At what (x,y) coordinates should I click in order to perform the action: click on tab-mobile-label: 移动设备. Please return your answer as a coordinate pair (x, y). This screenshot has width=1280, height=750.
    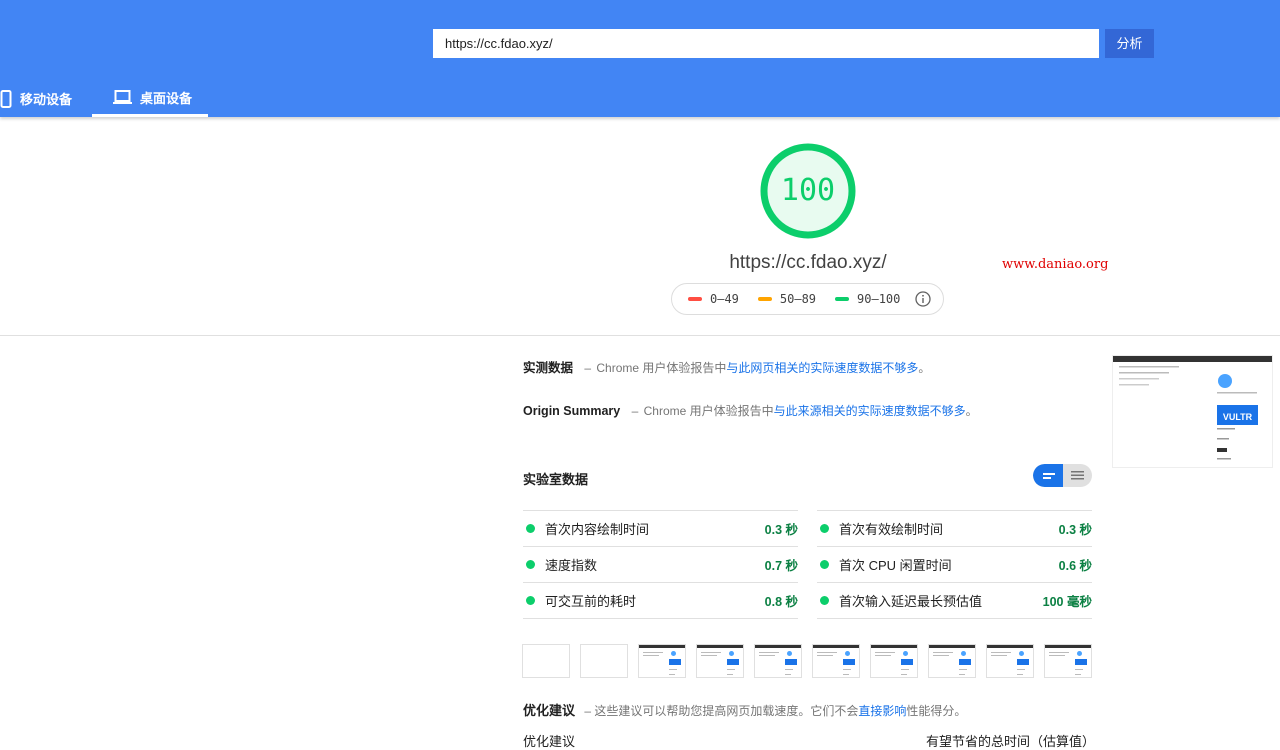
    Looking at the image, I should click on (46, 99).